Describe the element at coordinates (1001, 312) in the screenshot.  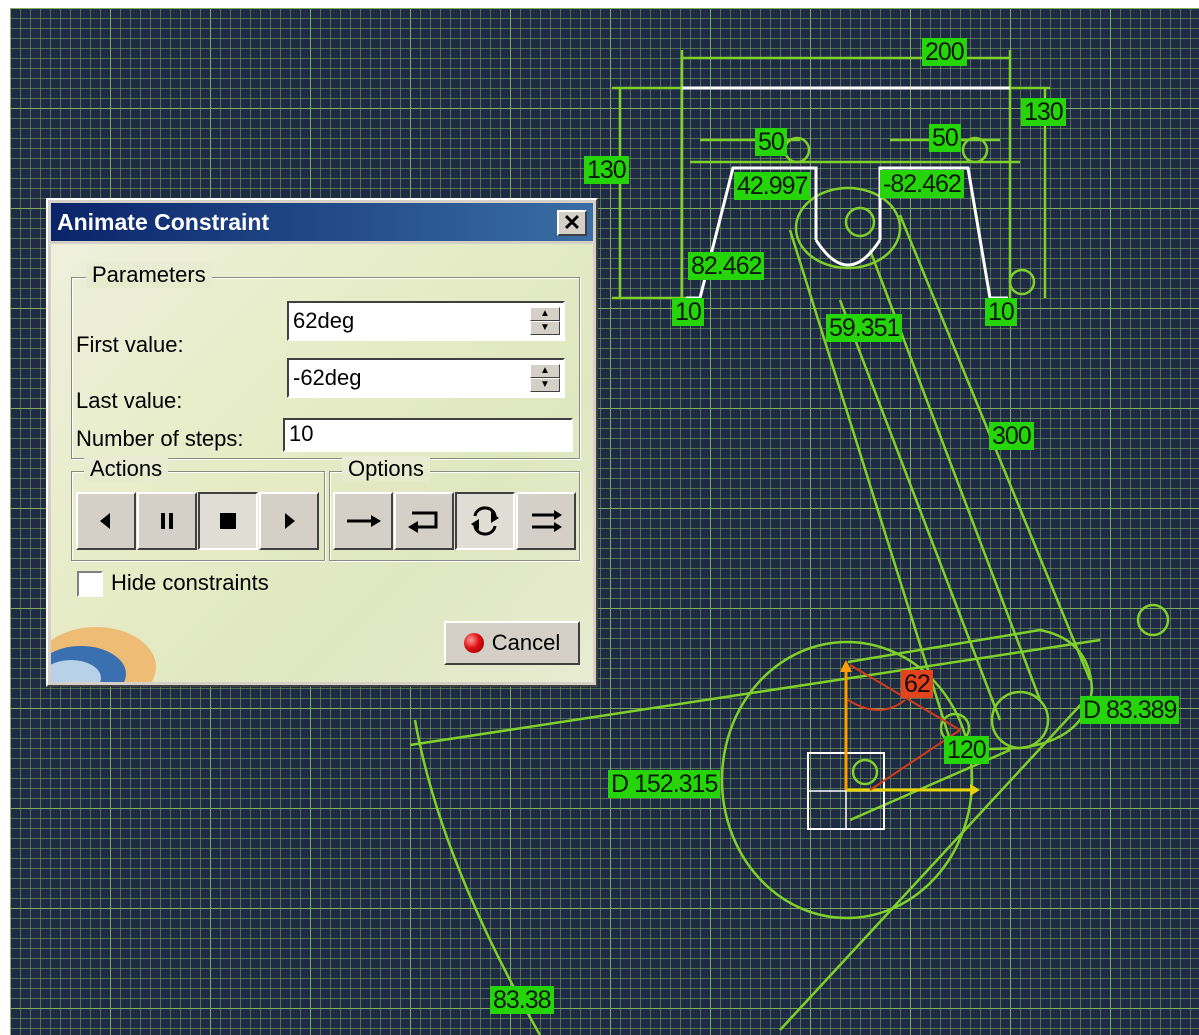
I see `dim-right-foot: 10` at that location.